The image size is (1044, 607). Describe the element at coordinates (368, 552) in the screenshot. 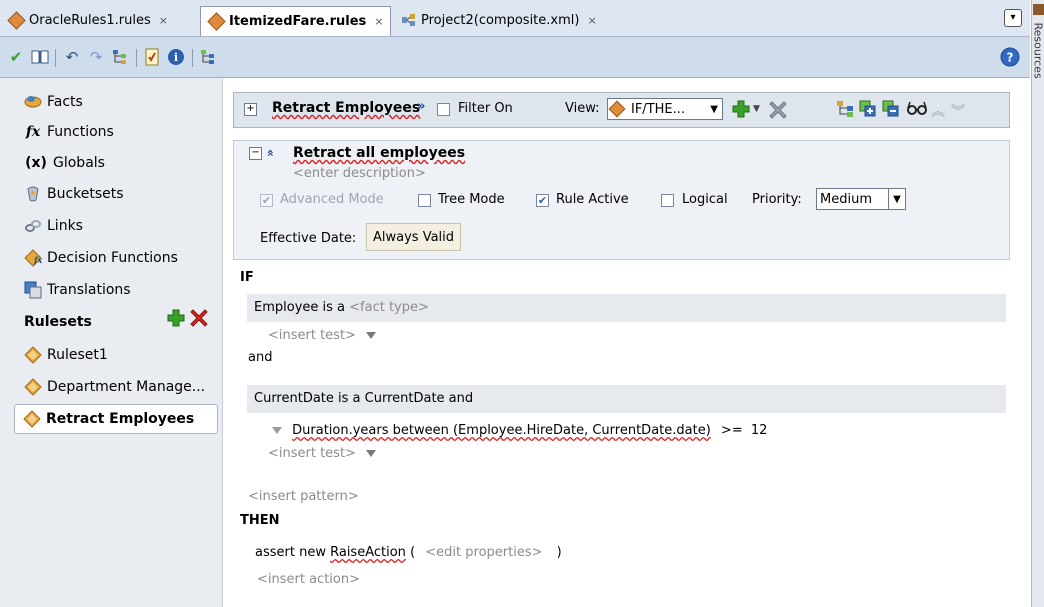

I see `action-class: RaiseAction` at that location.